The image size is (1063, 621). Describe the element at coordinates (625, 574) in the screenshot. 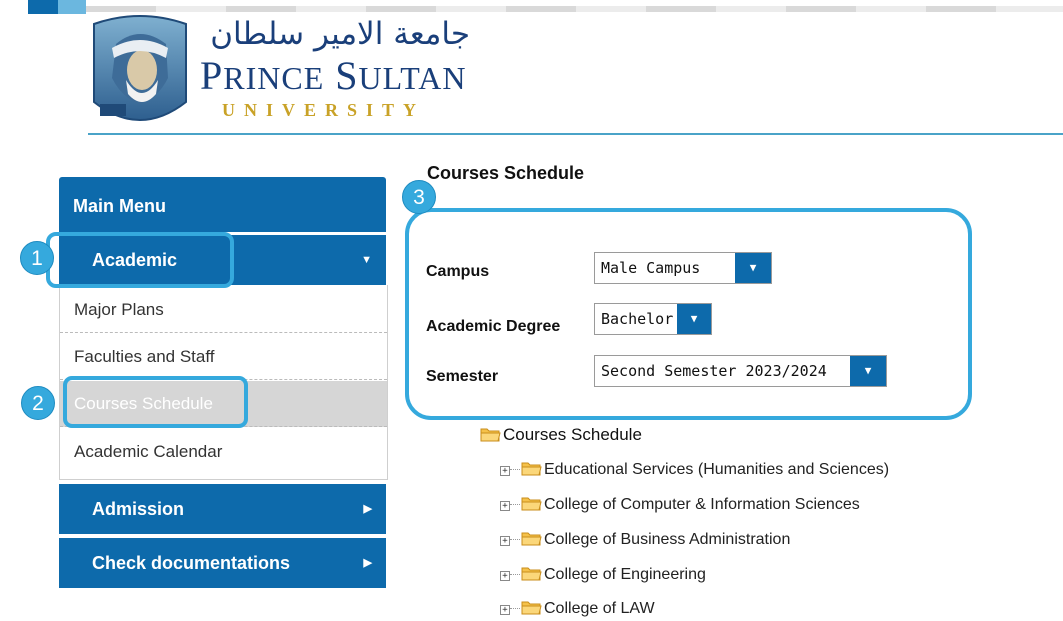

I see `tree-node-label: College of Engineering` at that location.